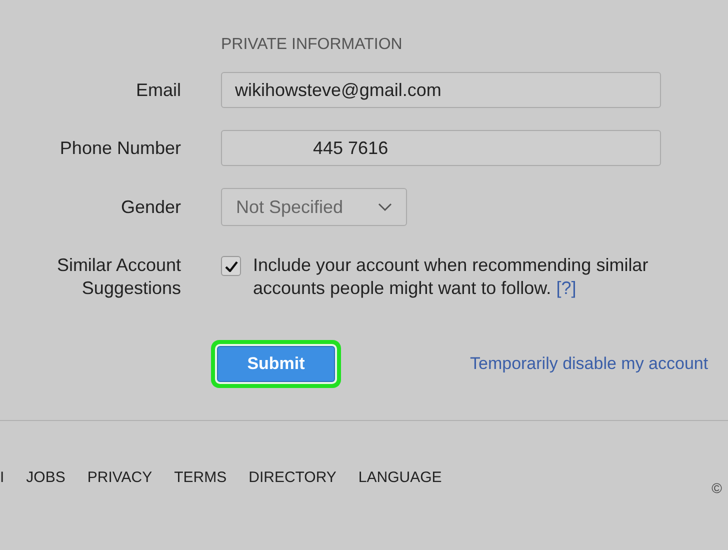  I want to click on field-label: Similar Account Suggestions, so click(118, 277).